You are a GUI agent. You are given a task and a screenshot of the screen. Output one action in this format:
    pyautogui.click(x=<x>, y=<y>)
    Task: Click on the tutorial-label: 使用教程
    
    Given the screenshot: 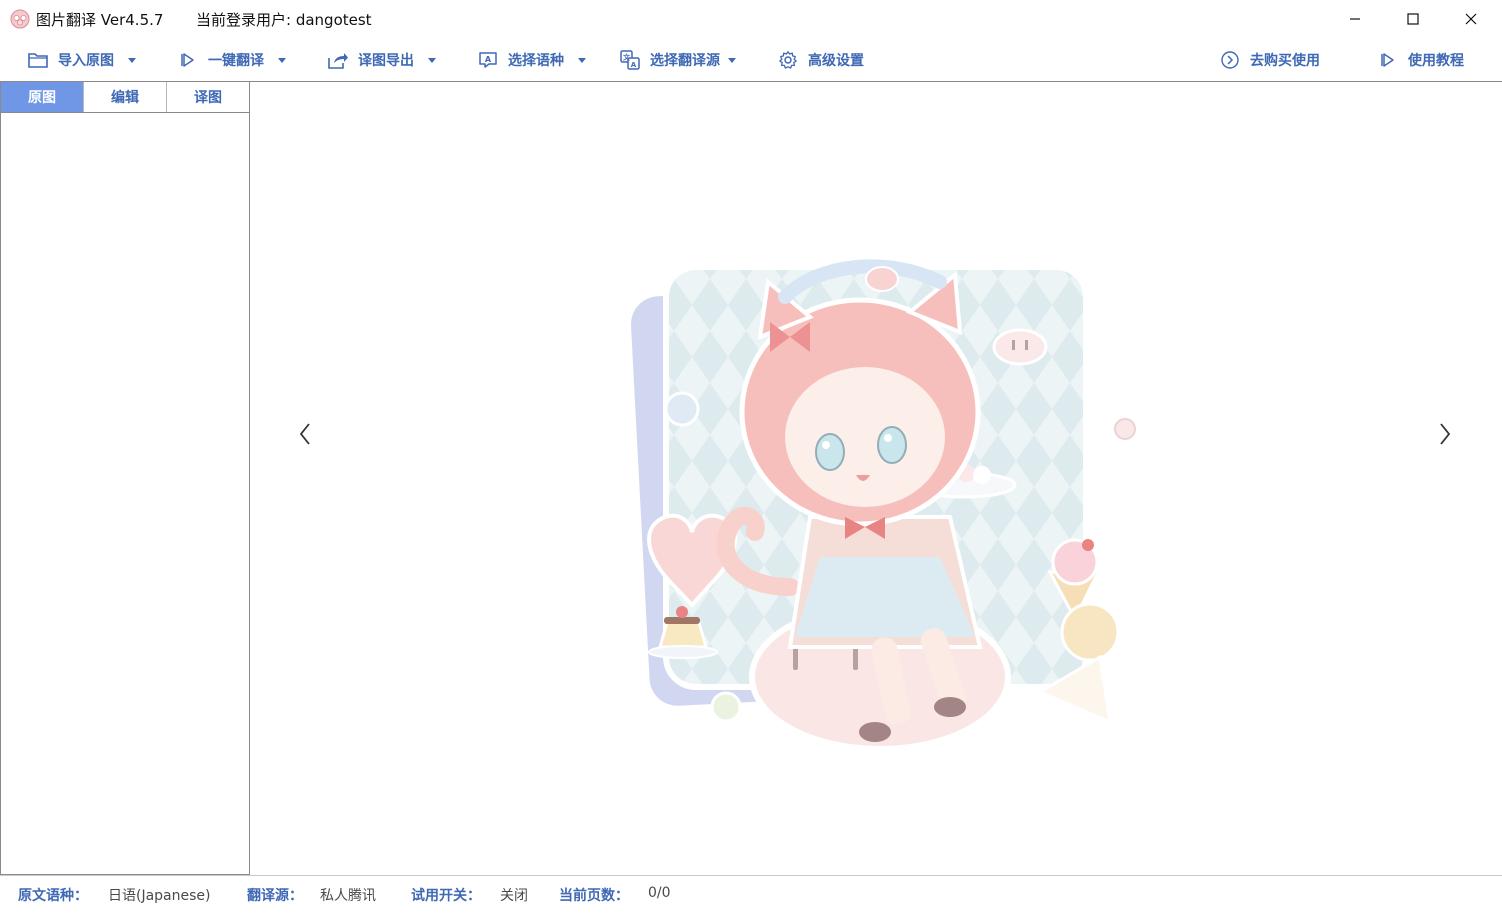 What is the action you would take?
    pyautogui.click(x=1436, y=61)
    